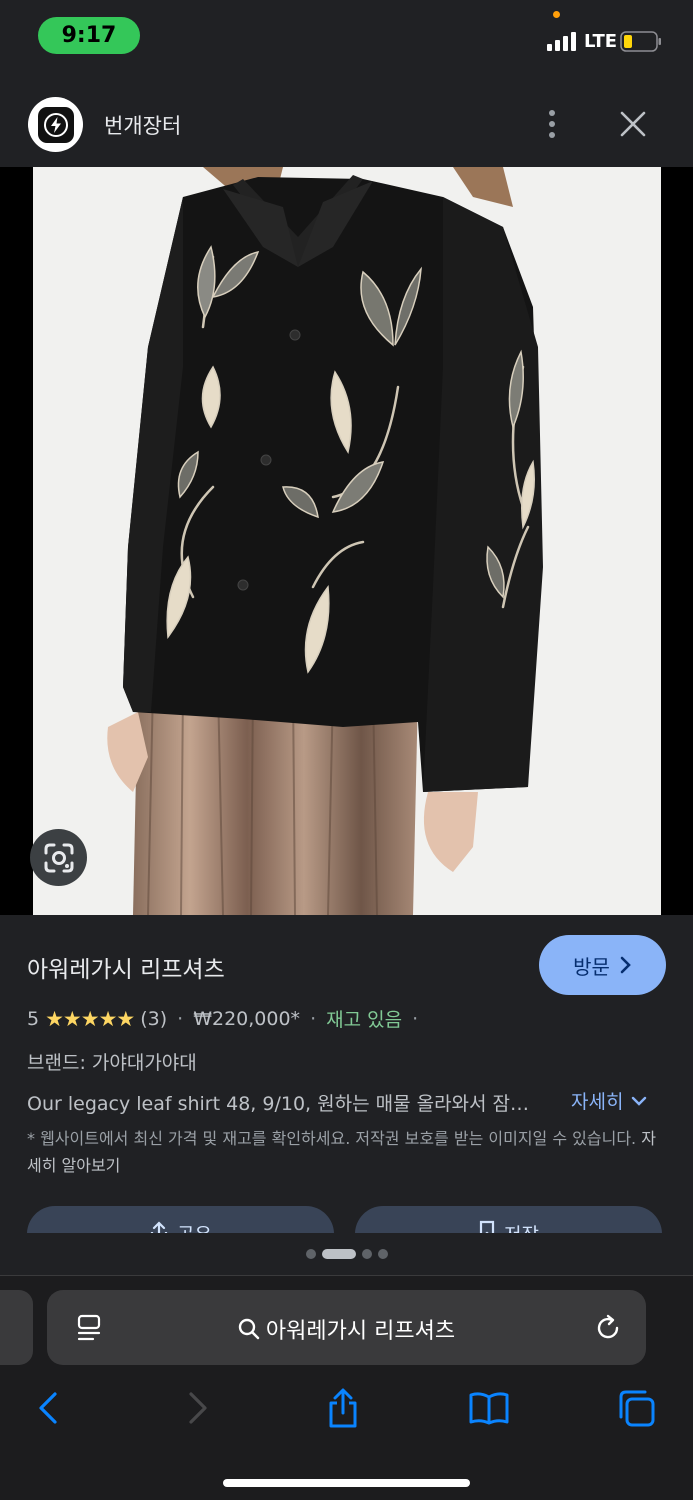 Image resolution: width=693 pixels, height=1500 pixels. I want to click on share-button: 공유, so click(180, 1219).